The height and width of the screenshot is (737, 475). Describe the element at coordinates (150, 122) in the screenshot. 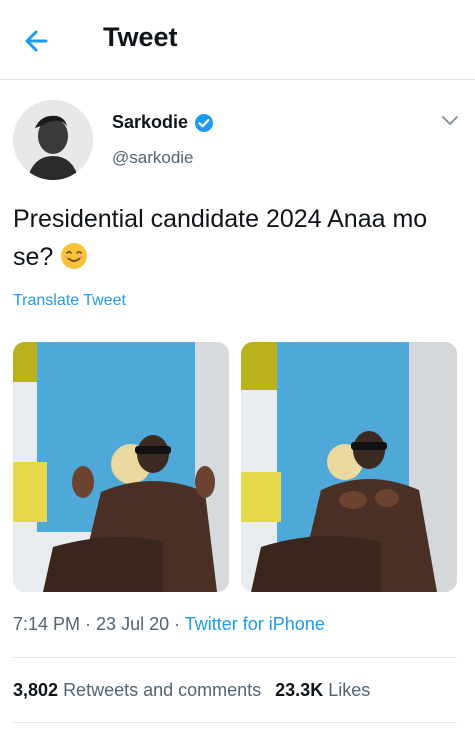

I see `author-name: Sarkodie` at that location.